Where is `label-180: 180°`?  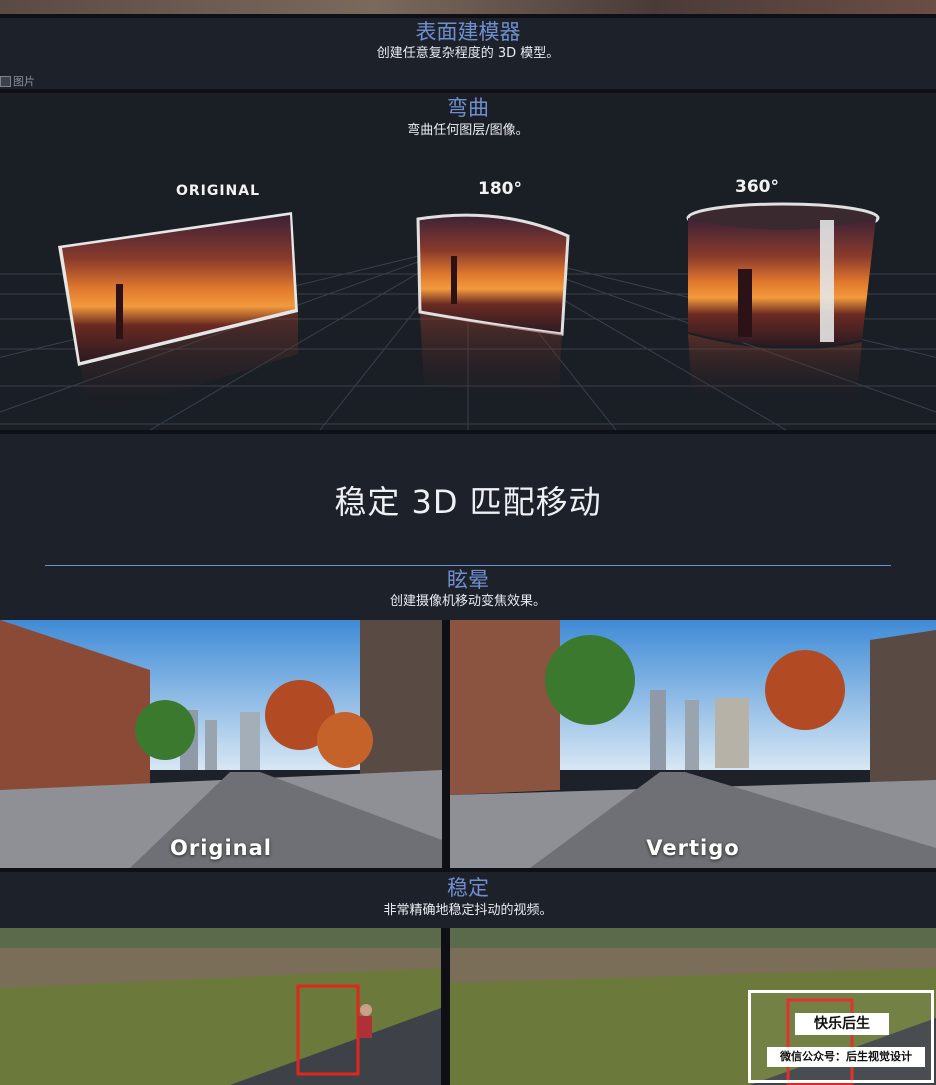
label-180: 180° is located at coordinates (500, 189).